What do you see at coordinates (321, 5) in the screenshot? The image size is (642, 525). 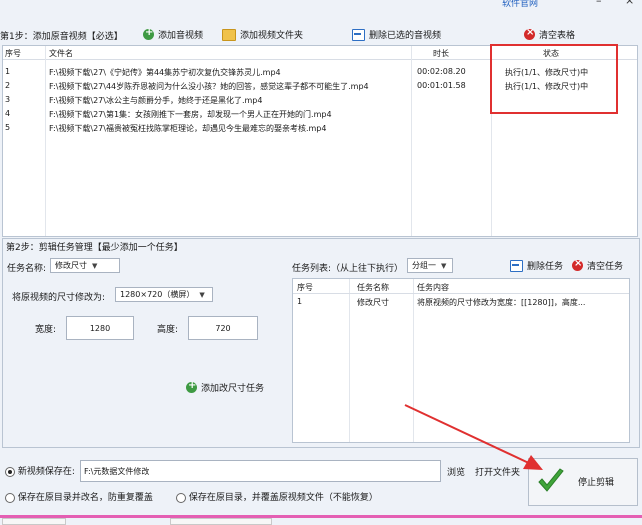 I see `title-bar` at bounding box center [321, 5].